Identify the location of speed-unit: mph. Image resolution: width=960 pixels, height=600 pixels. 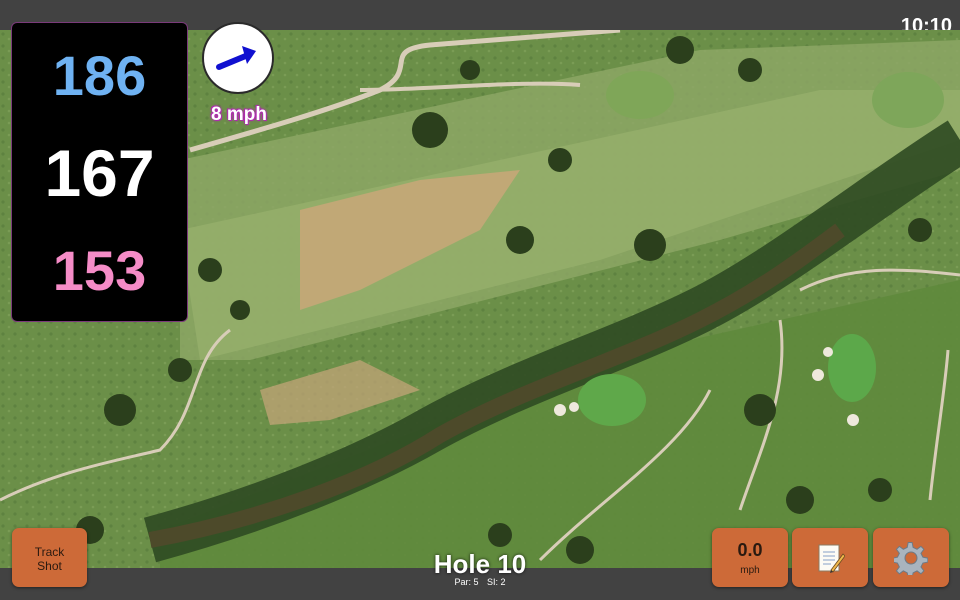
(750, 570).